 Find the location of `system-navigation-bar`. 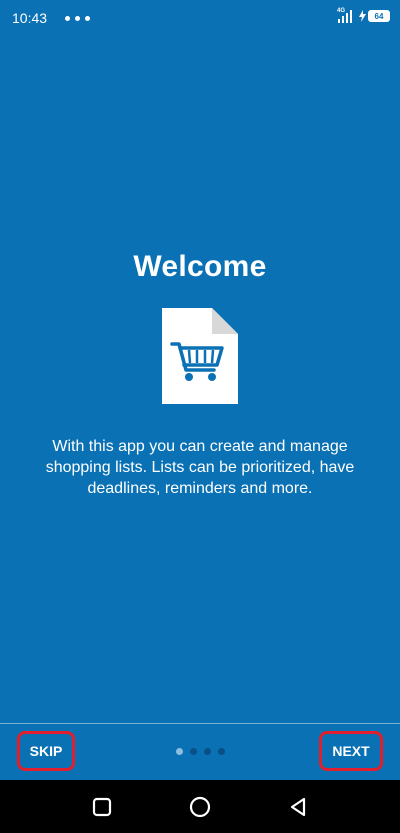

system-navigation-bar is located at coordinates (200, 806).